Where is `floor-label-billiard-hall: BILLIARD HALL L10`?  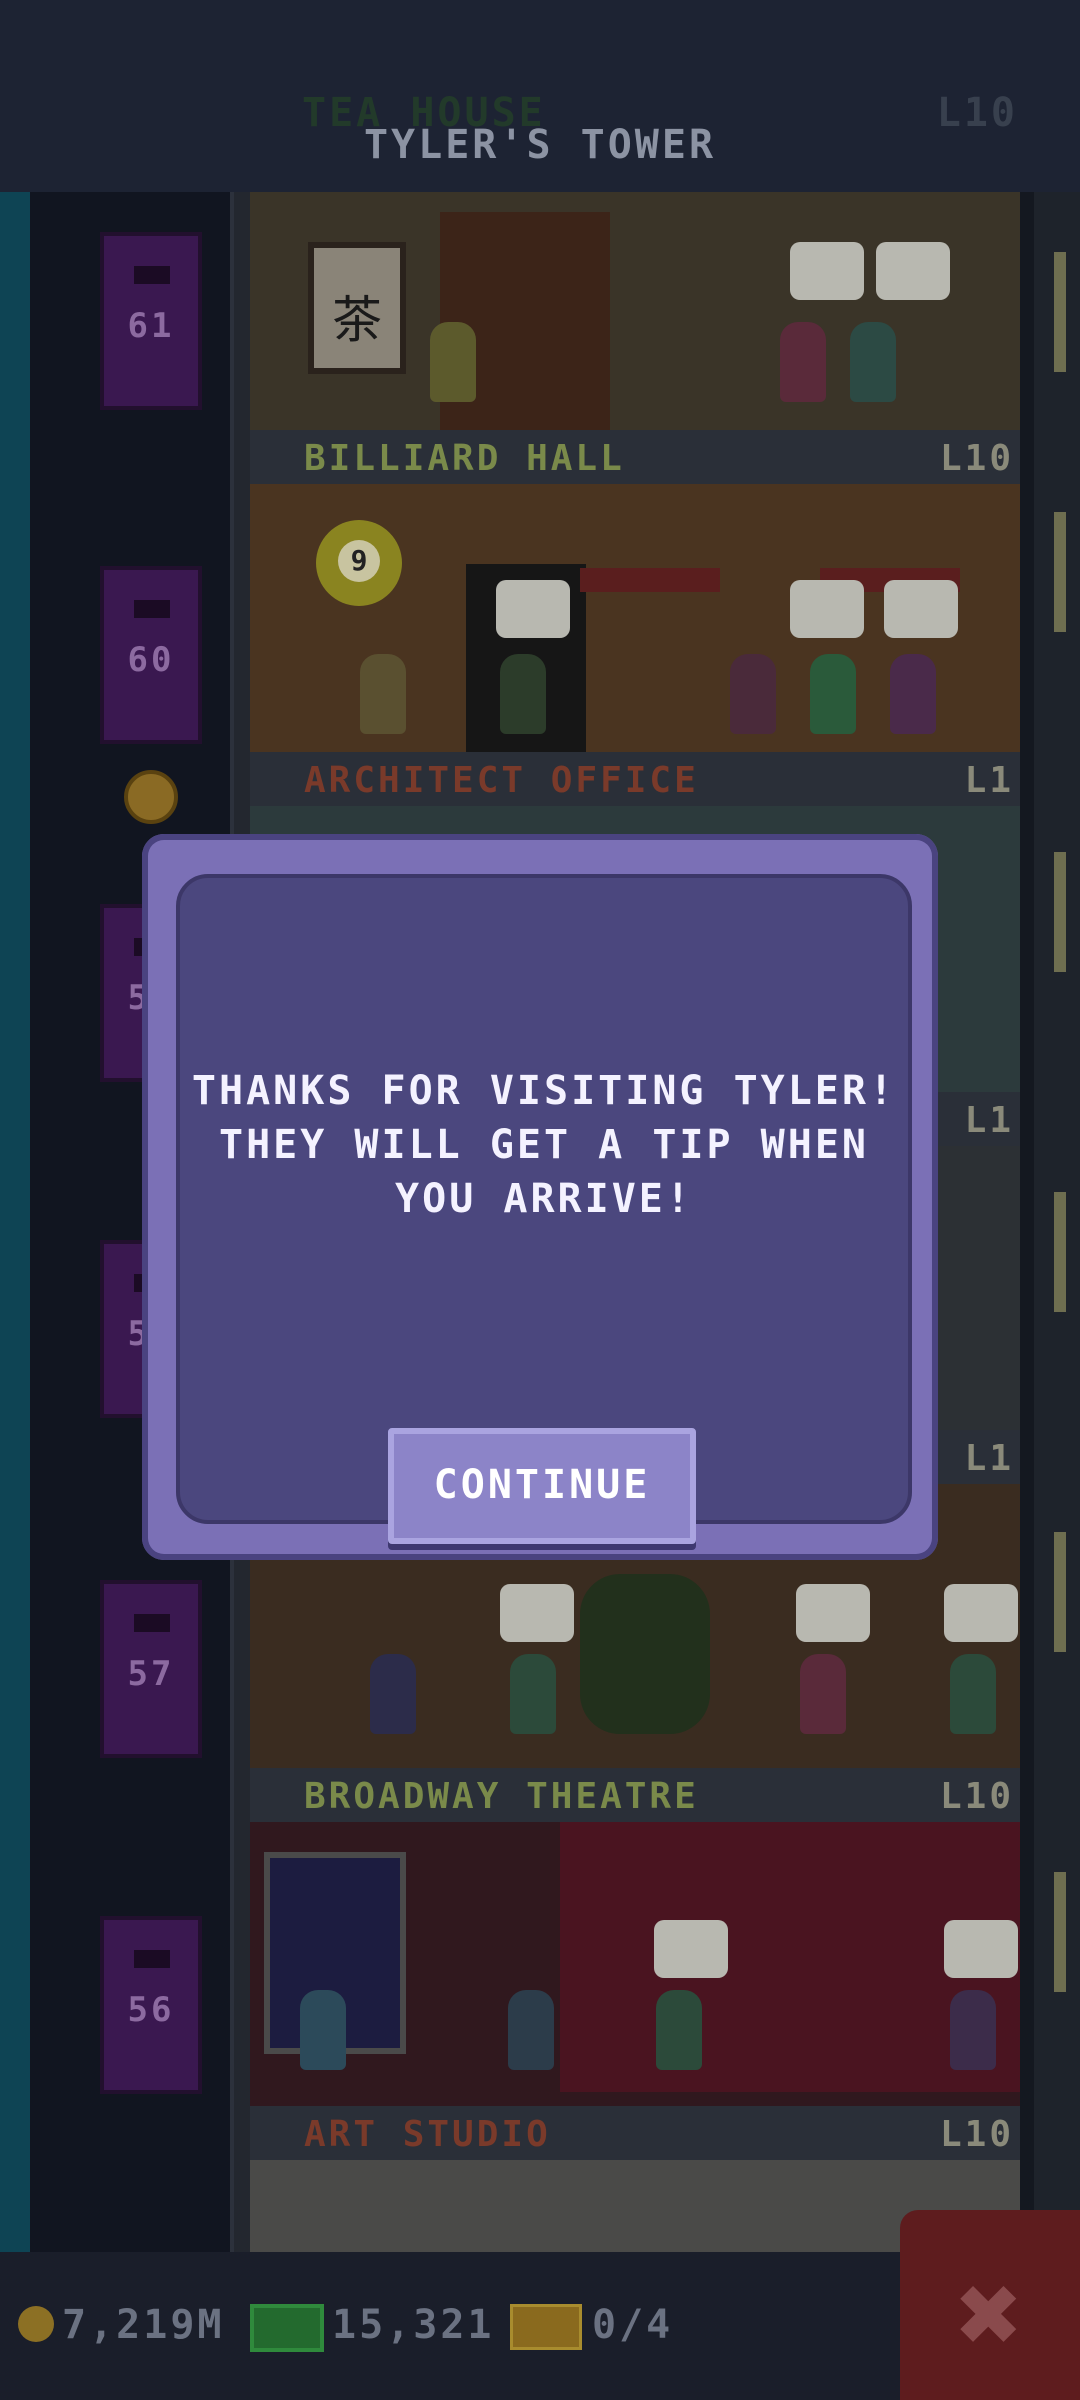
floor-label-billiard-hall: BILLIARD HALL L10 is located at coordinates (635, 457).